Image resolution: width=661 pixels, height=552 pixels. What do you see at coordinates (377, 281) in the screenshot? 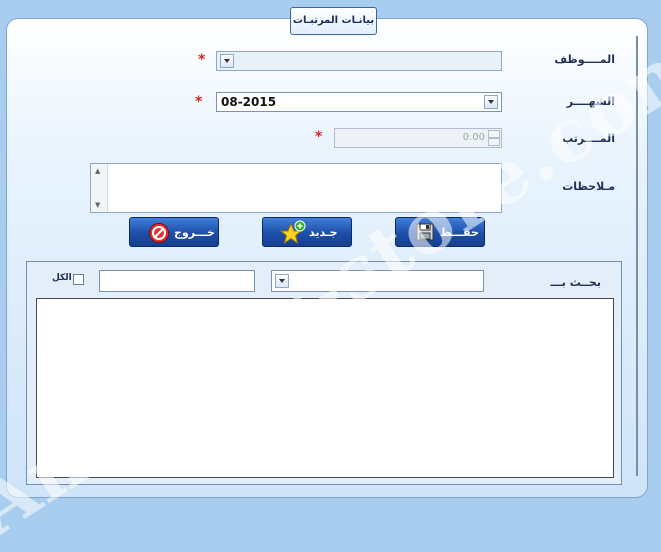
I see `search-field-combo` at bounding box center [377, 281].